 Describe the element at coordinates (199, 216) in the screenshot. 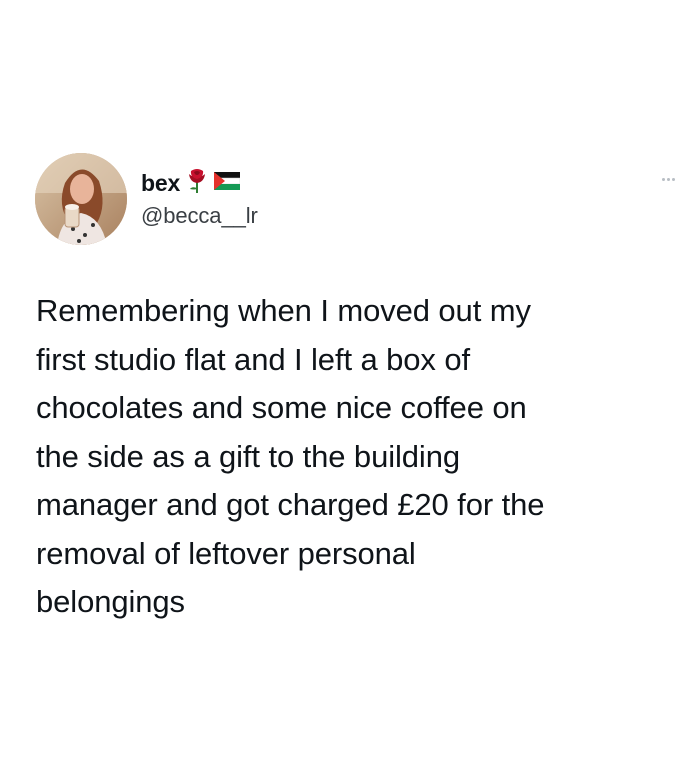

I see `user-handle: @becca__lr` at that location.